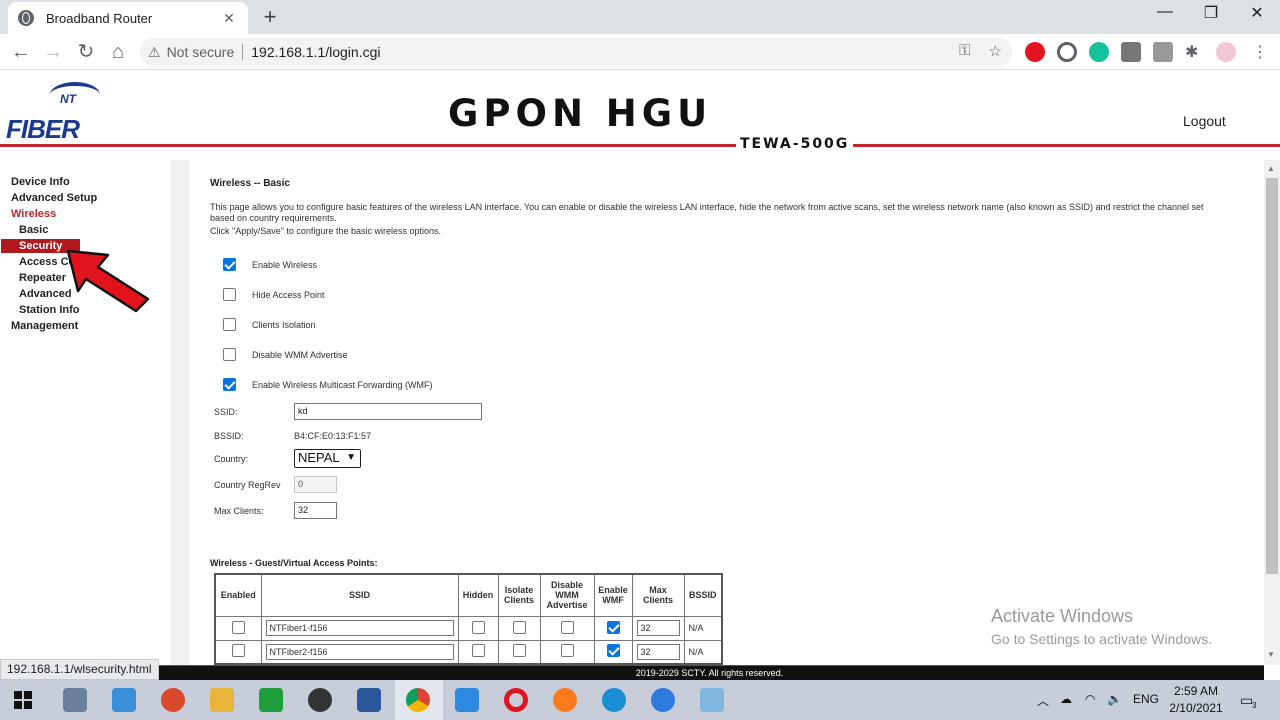 This screenshot has width=1280, height=720. What do you see at coordinates (1260, 52) in the screenshot?
I see `menu-icon: ⋮` at bounding box center [1260, 52].